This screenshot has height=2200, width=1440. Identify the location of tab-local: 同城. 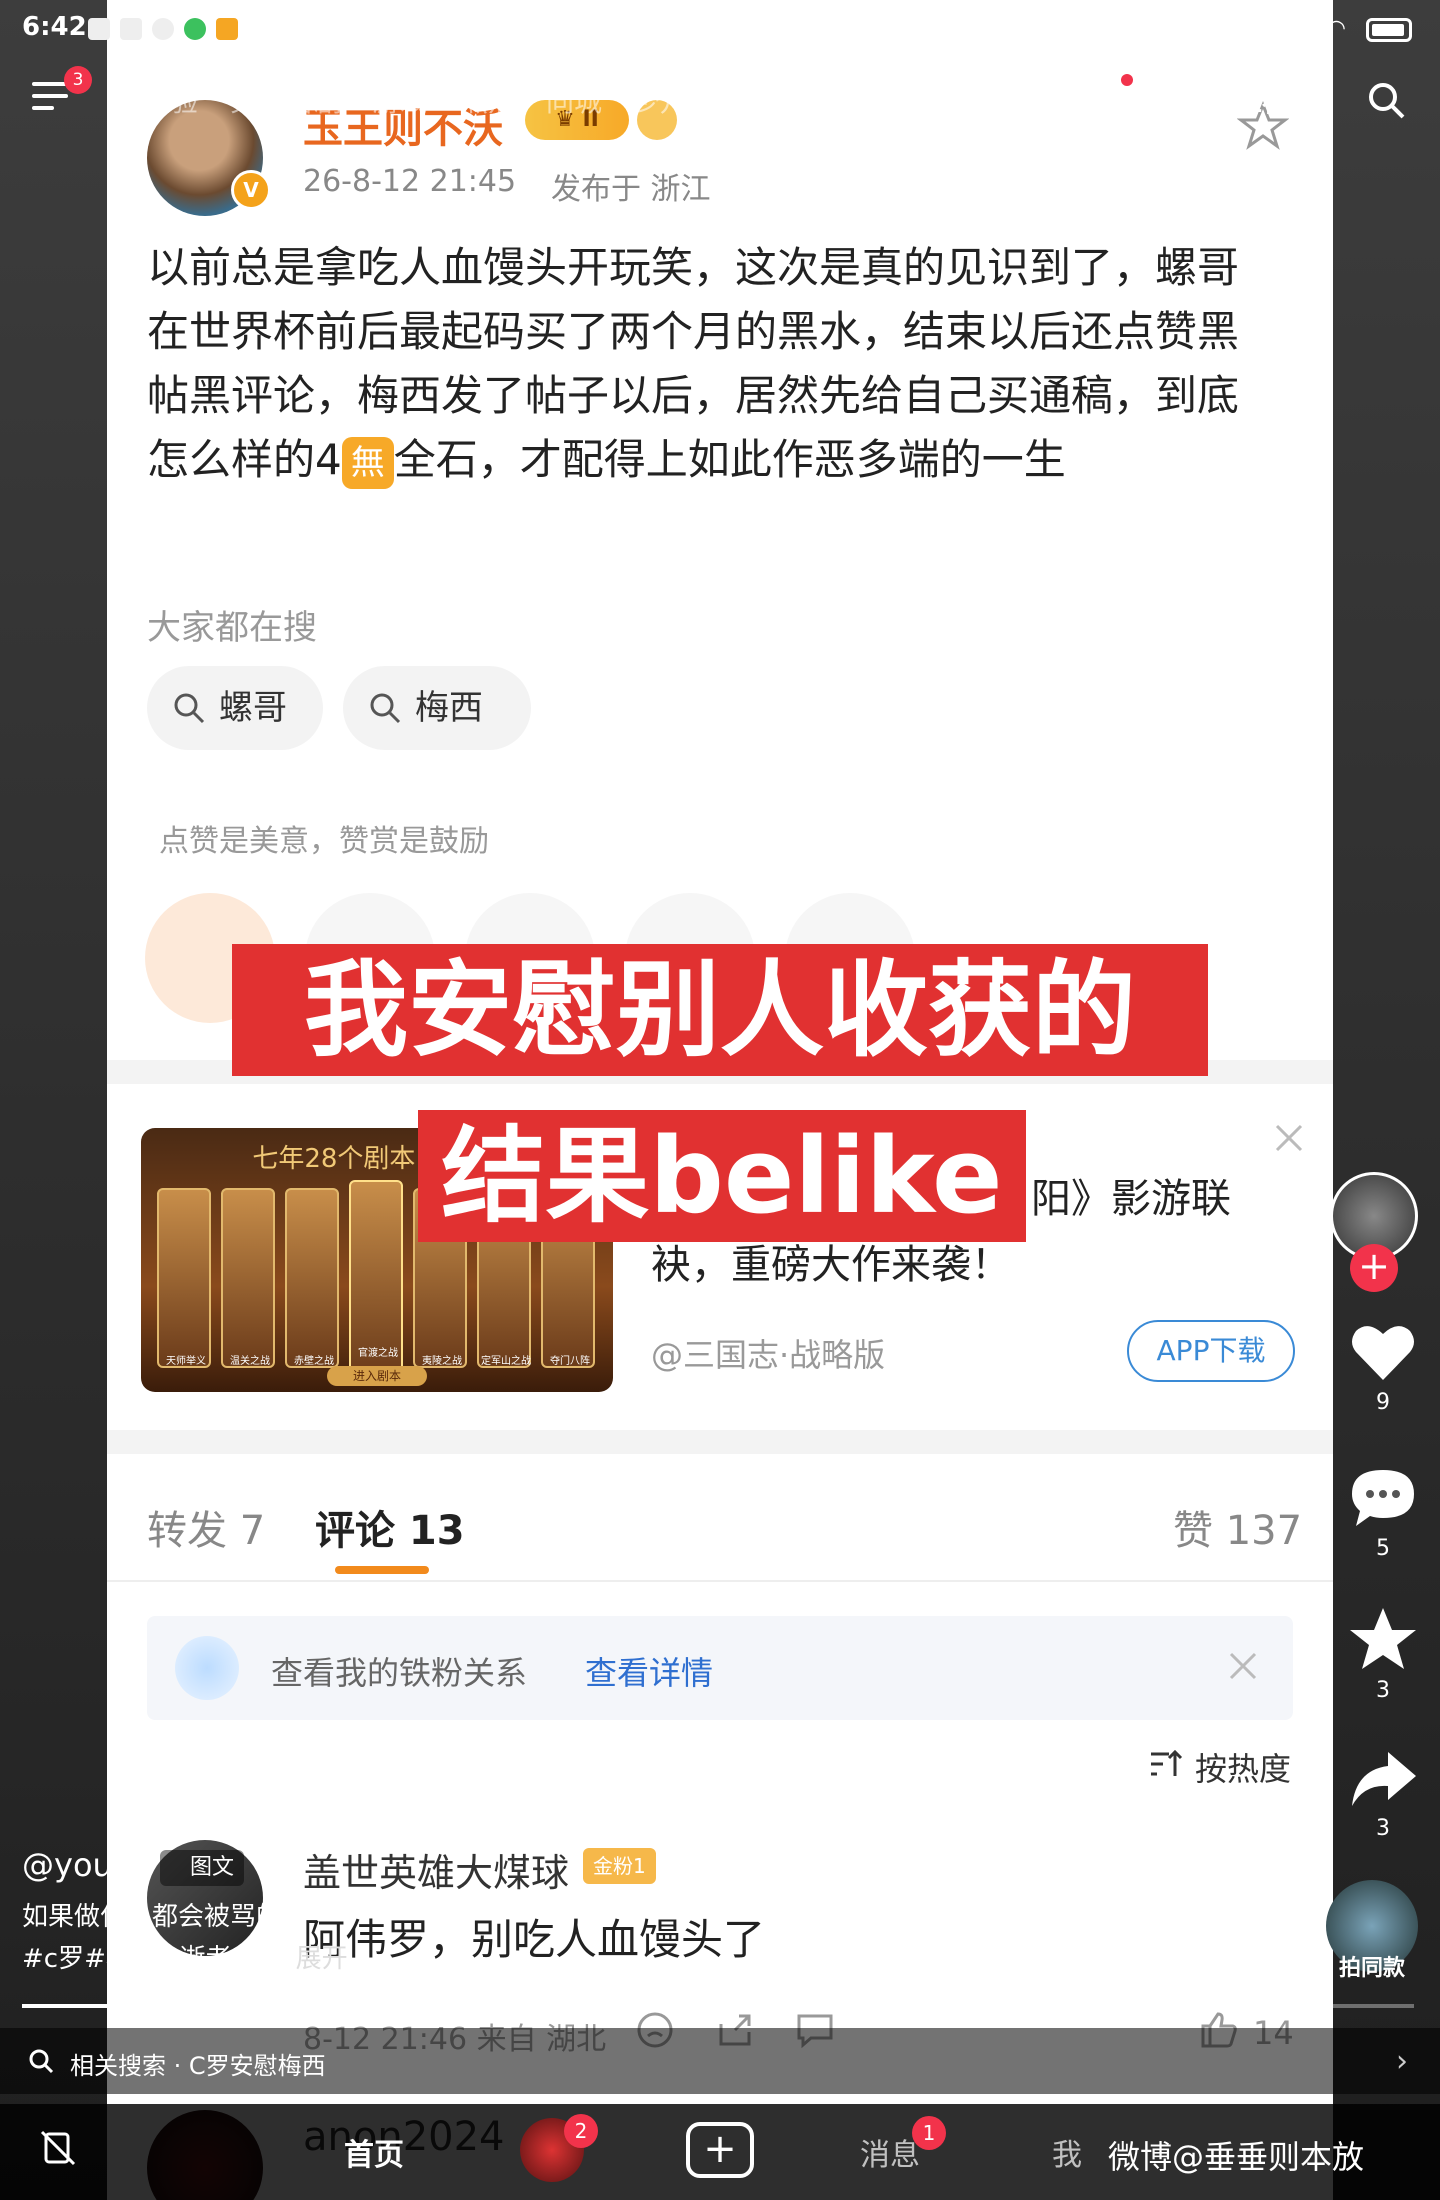
(574, 100).